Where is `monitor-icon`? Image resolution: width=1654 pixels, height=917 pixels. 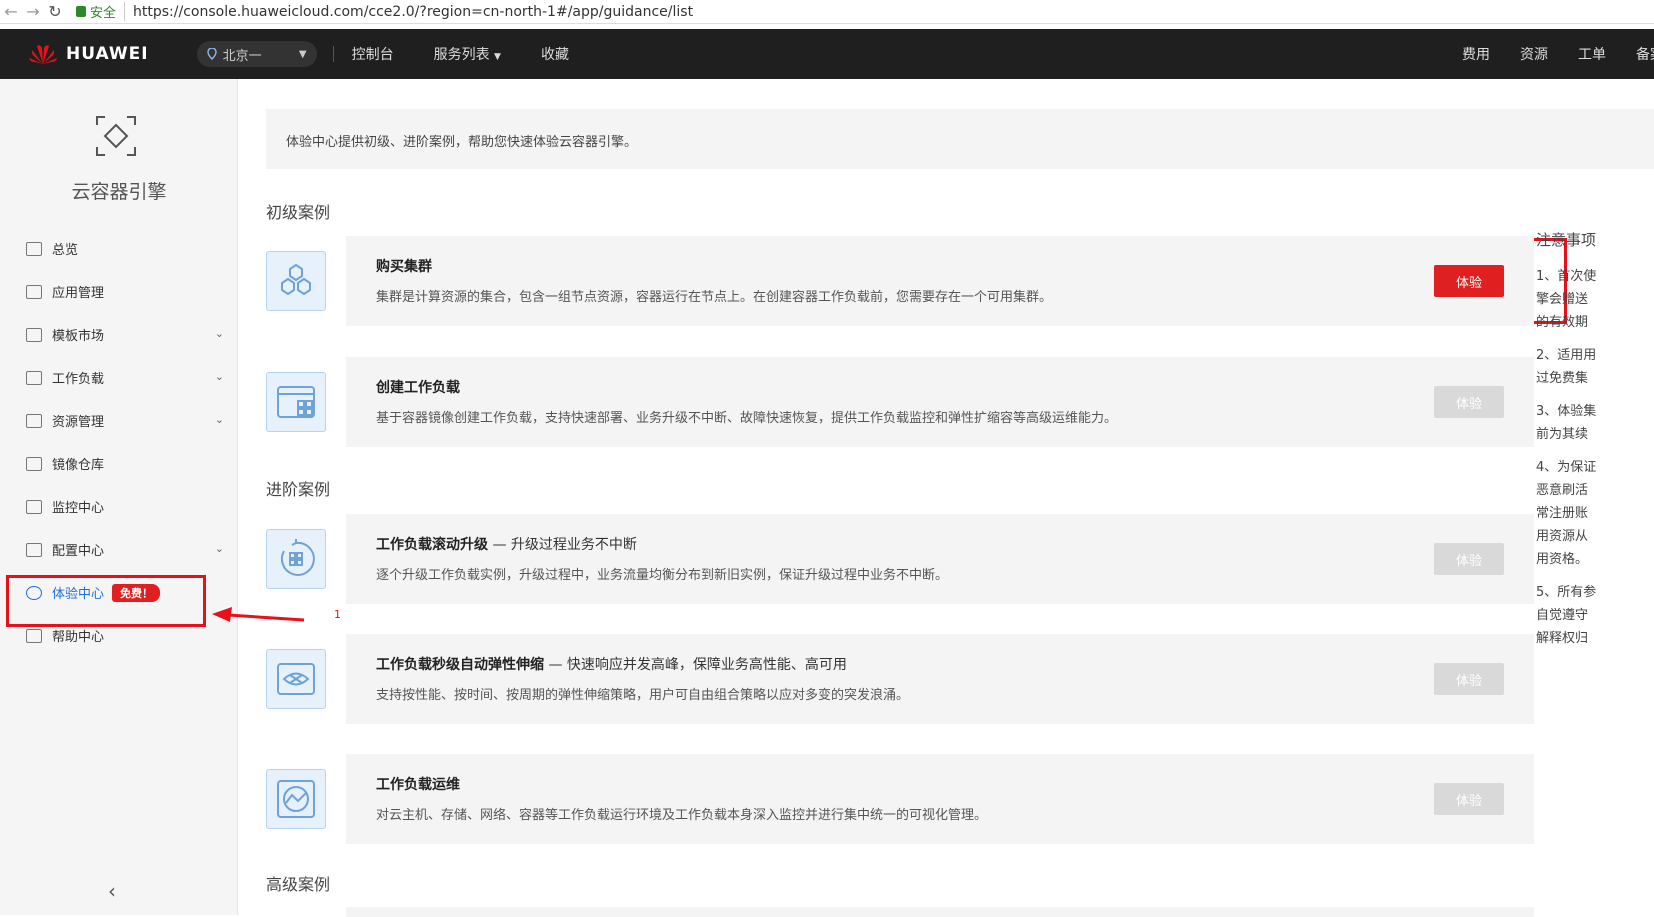
monitor-icon is located at coordinates (34, 506).